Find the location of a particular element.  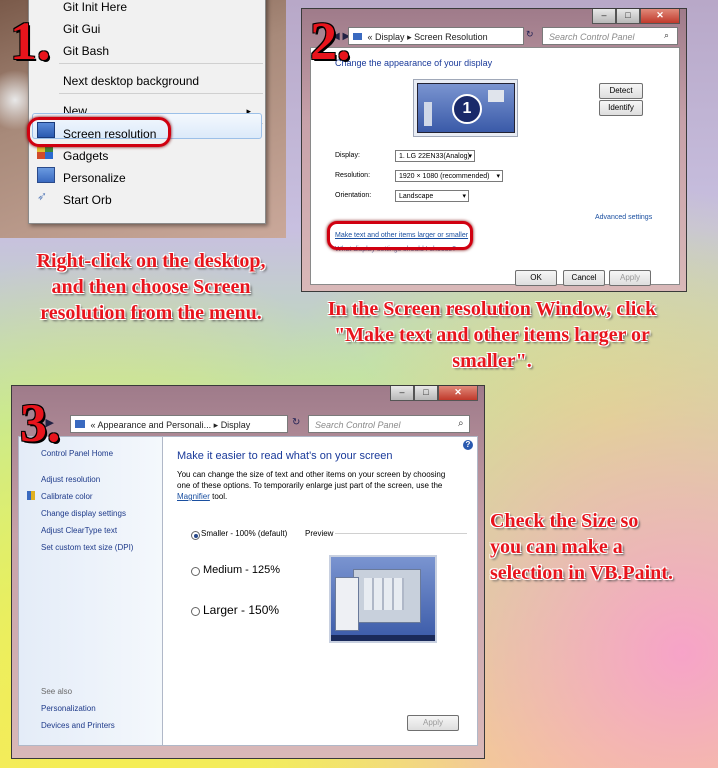

personalize-icon is located at coordinates (46, 175).